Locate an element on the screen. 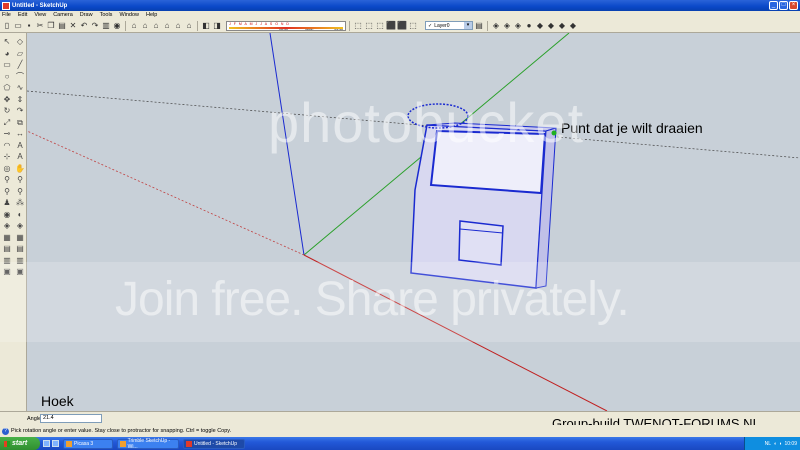 This screenshot has height=450, width=800. new-file-icon: ▯ is located at coordinates (7, 26).